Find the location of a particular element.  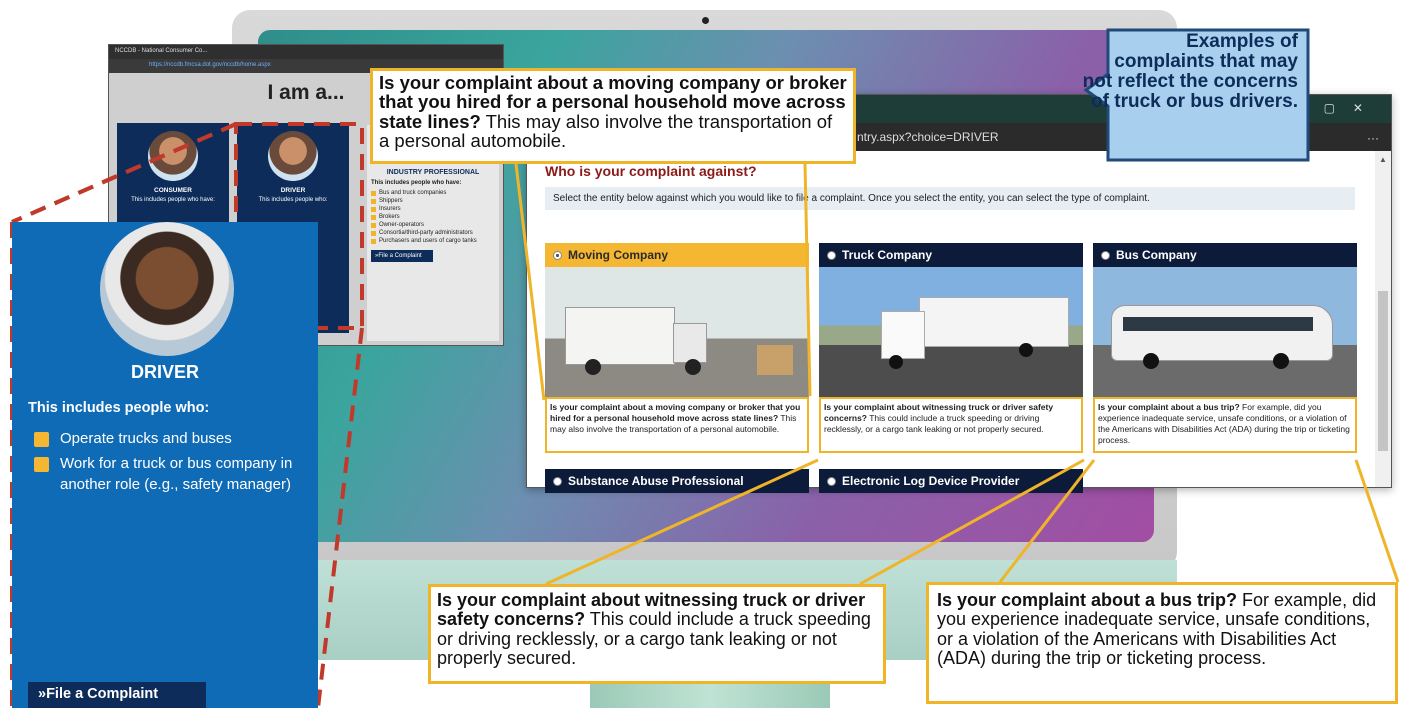

driver-title: DRIVER is located at coordinates (164, 372).